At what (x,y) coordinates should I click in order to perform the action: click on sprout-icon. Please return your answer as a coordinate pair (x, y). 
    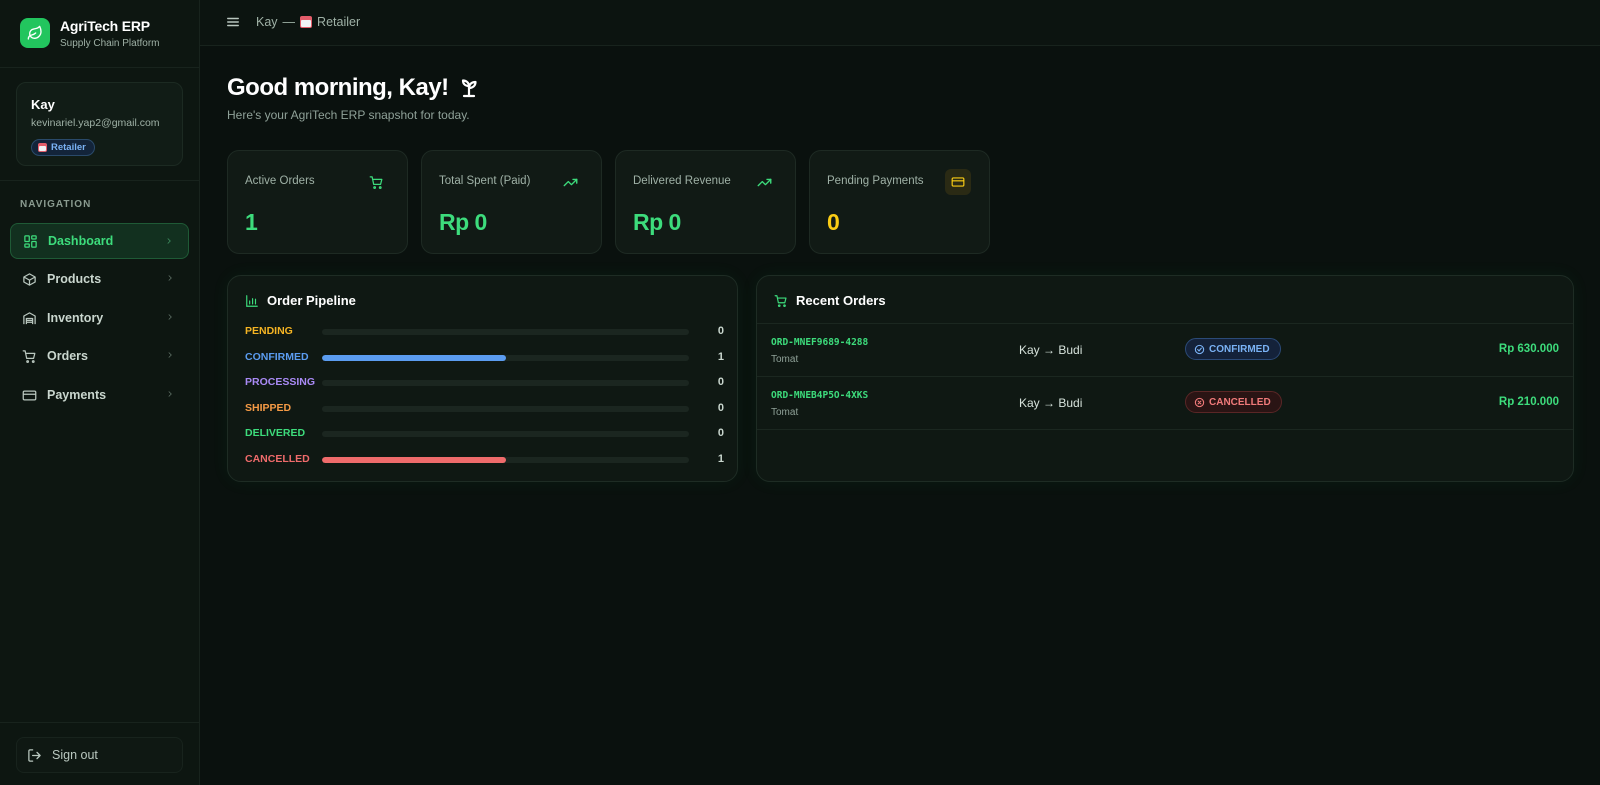
    Looking at the image, I should click on (469, 88).